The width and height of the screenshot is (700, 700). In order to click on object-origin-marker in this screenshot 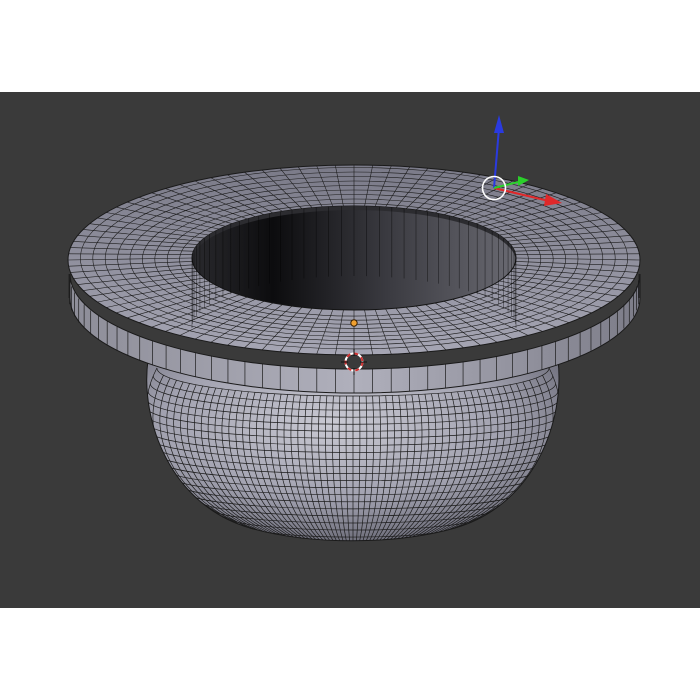, I will do `click(354, 323)`.